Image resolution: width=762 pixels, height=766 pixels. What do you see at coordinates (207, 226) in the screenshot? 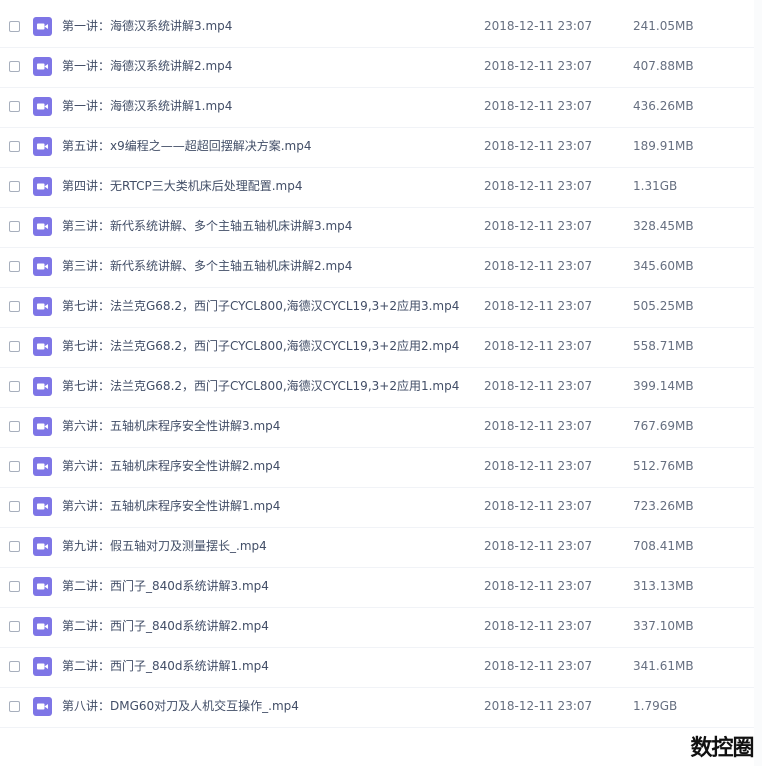
I see `file-name: 第三讲：新代系统讲解、多个主轴五轴机床讲解3.mp4` at bounding box center [207, 226].